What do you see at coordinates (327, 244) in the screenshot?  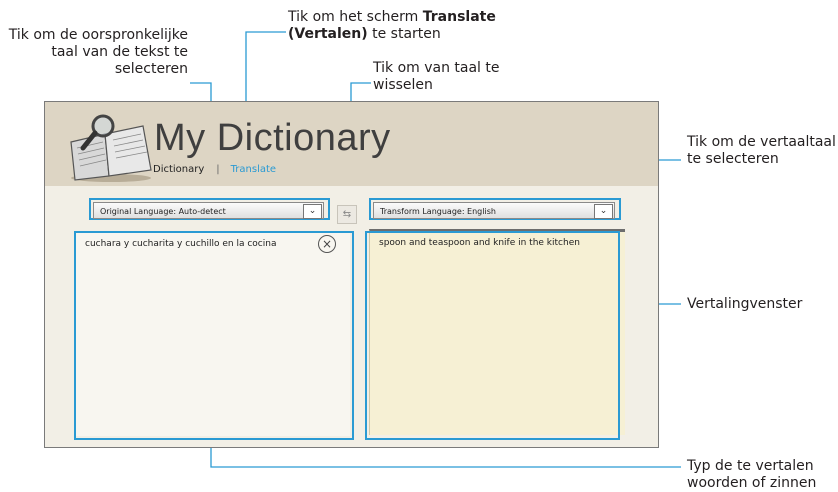 I see `clear-icon: ×` at bounding box center [327, 244].